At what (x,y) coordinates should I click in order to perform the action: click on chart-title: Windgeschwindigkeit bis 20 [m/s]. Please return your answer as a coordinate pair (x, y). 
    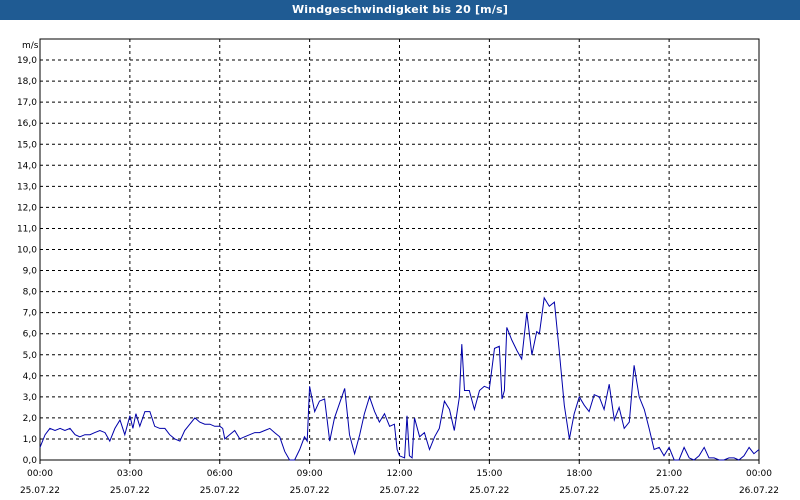
    Looking at the image, I should click on (400, 9).